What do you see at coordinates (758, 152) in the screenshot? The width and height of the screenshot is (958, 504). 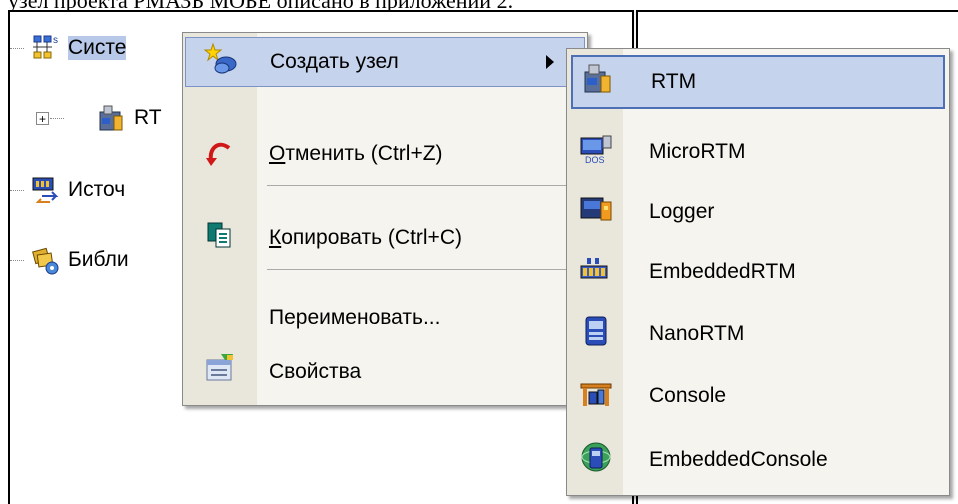 I see `submenu-item-micrortm: DOS MicroRTM` at bounding box center [758, 152].